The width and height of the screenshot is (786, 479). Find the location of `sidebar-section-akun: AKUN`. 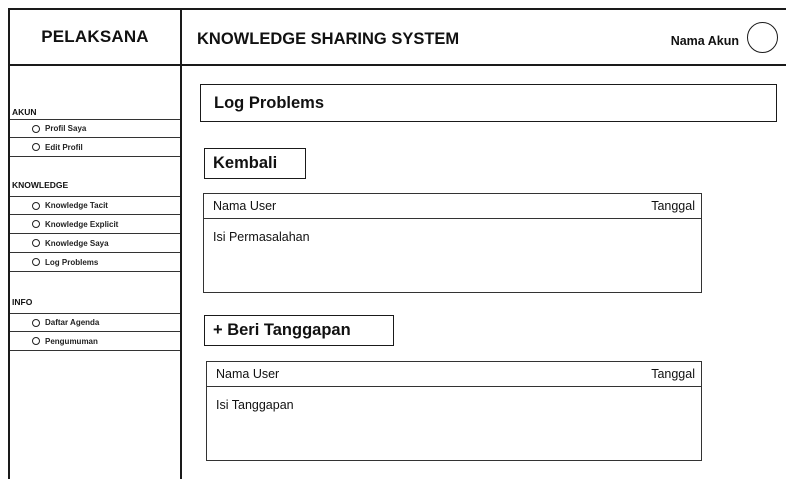

sidebar-section-akun: AKUN is located at coordinates (24, 112).